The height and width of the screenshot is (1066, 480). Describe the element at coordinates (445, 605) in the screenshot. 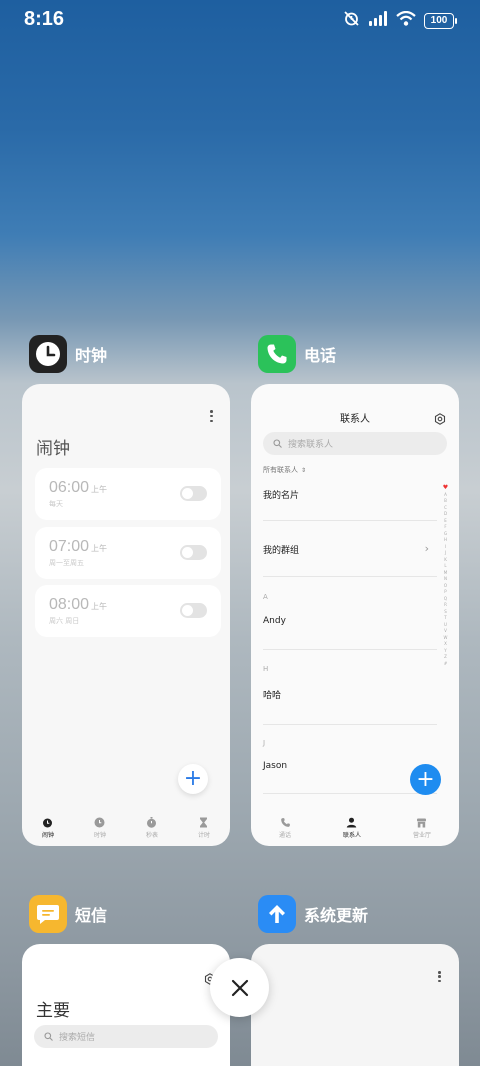

I see `alphabet-index-letter: R` at that location.